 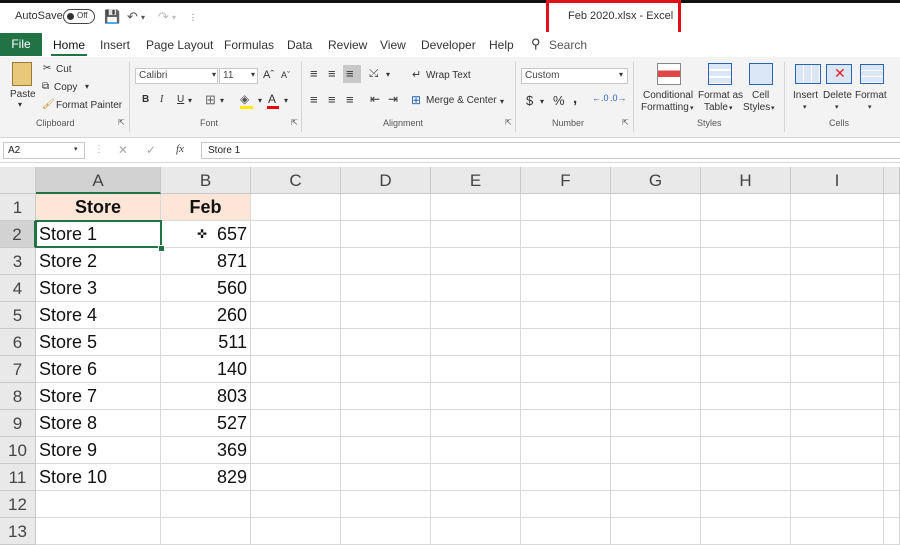 What do you see at coordinates (18, 369) in the screenshot?
I see `row-header: 7` at bounding box center [18, 369].